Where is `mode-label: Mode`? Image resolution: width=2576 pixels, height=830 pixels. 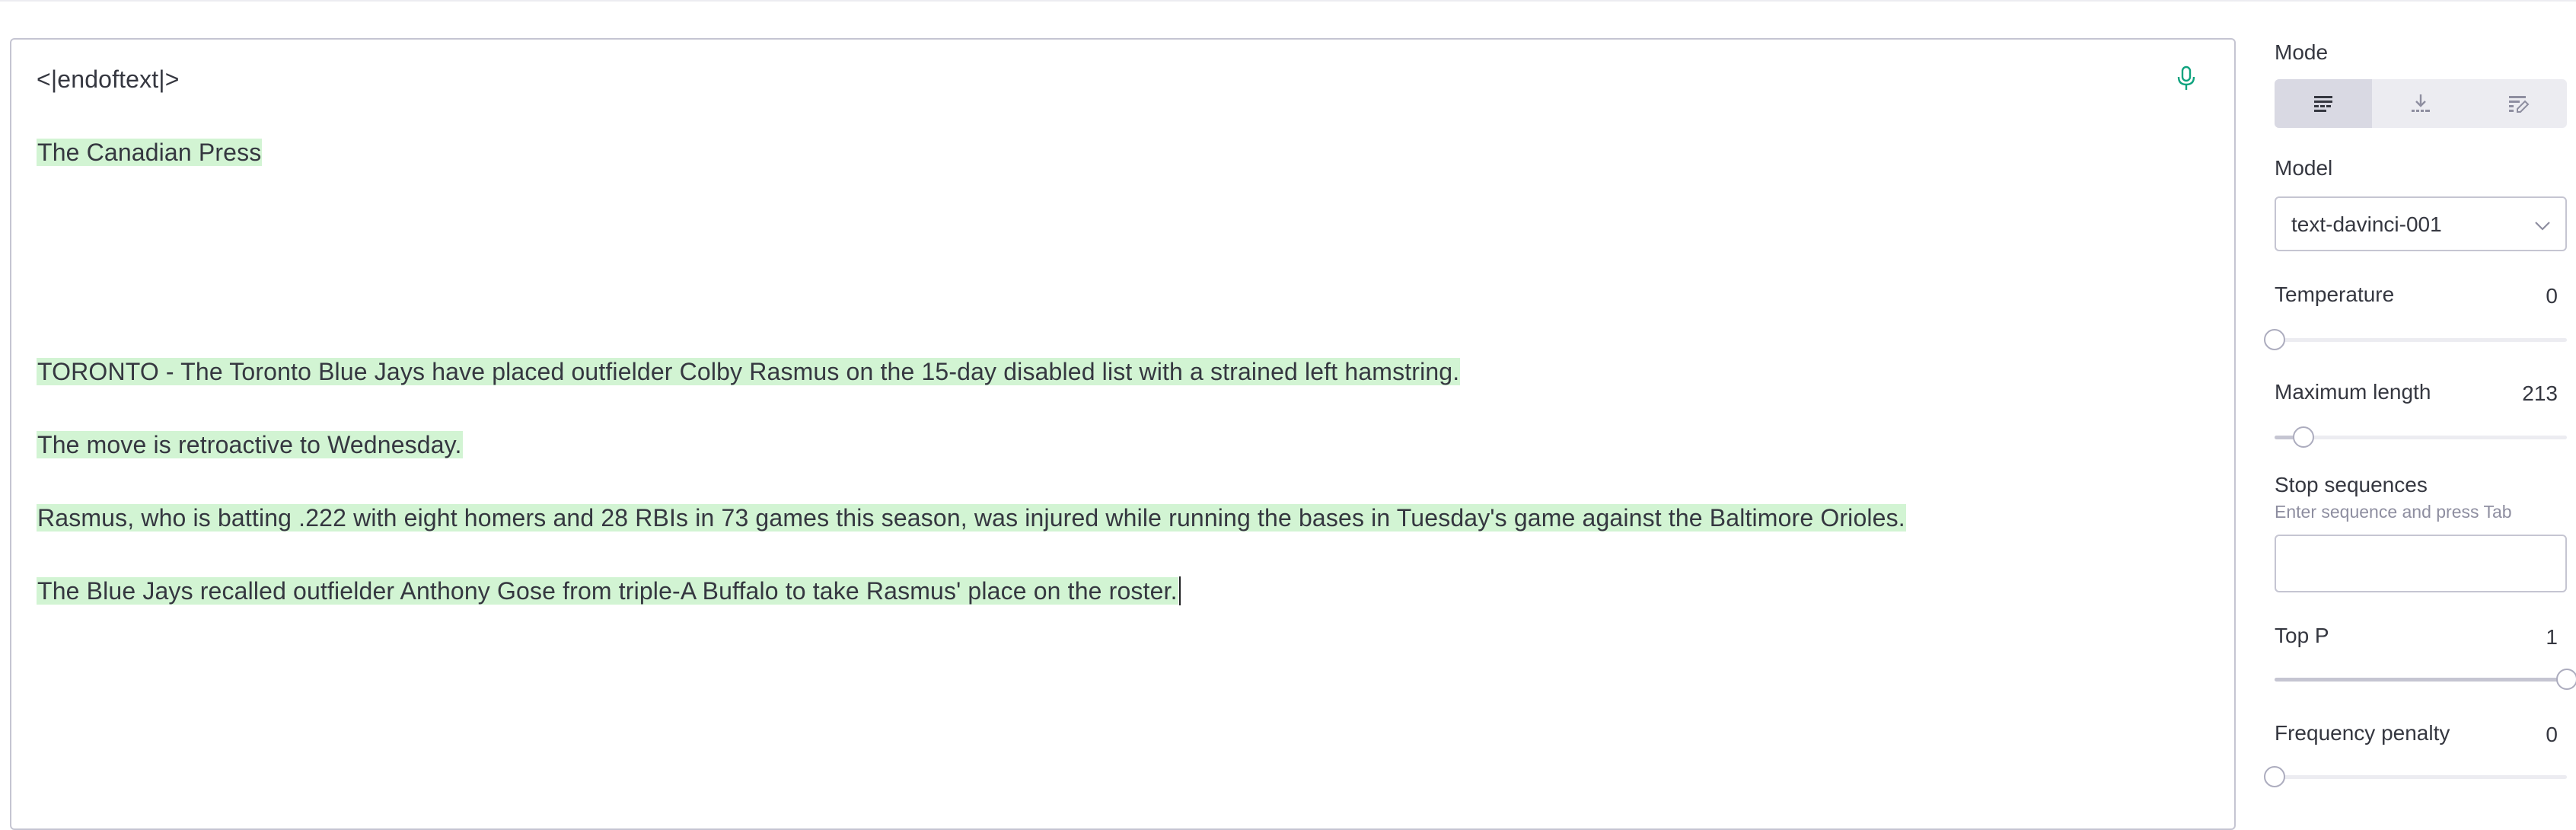 mode-label: Mode is located at coordinates (2302, 52).